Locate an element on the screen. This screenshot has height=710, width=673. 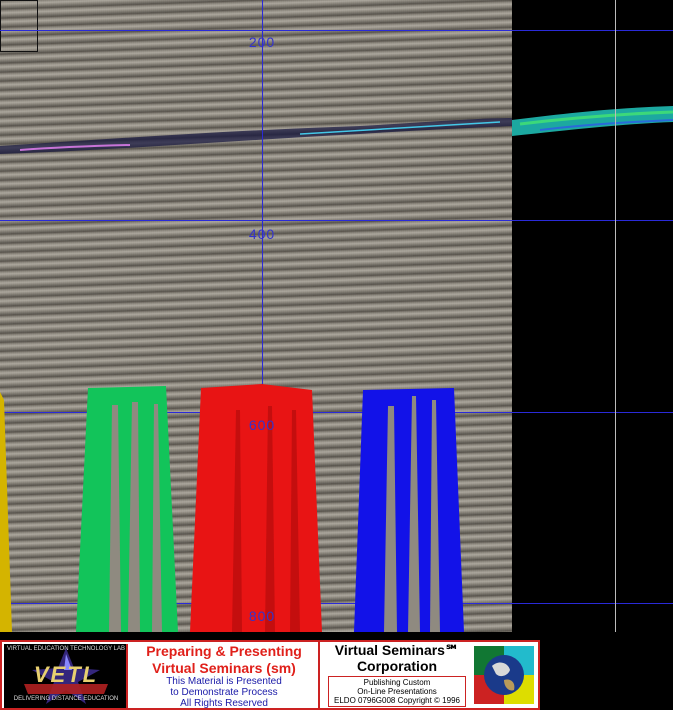
logo-bottom-text: DELIVERING DISTANCE EDUCATION is located at coordinates (66, 699).